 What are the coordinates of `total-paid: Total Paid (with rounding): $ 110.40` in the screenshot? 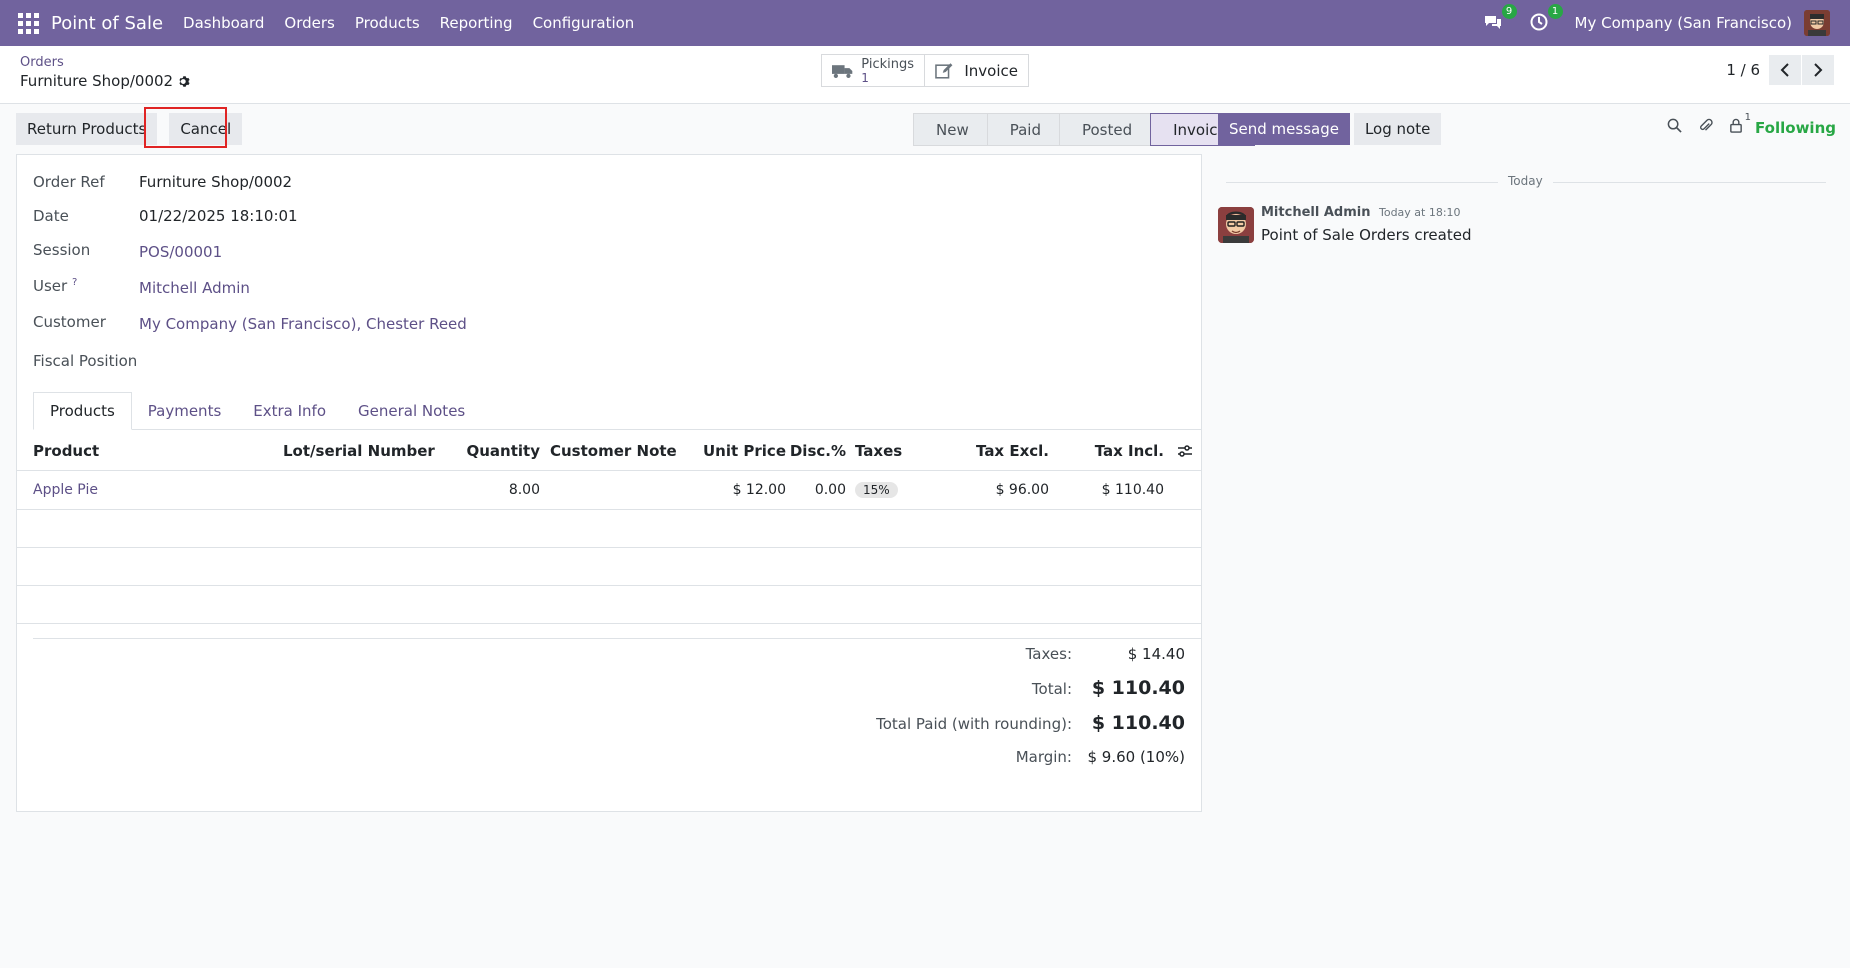 It's located at (1030, 723).